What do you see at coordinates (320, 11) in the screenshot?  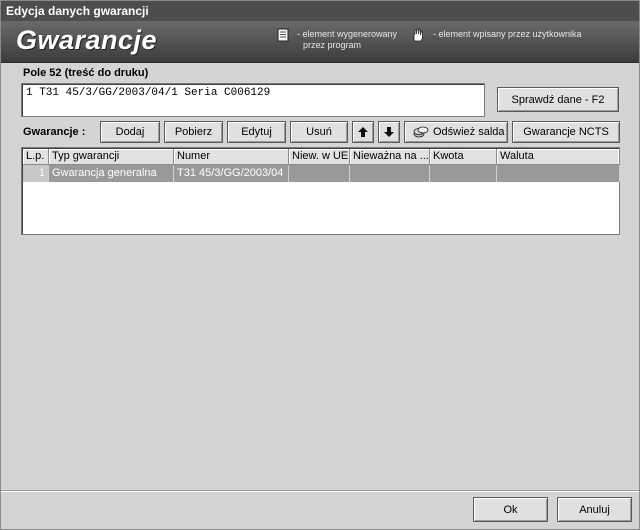 I see `window-title-bar: Edycja danych gwarancji` at bounding box center [320, 11].